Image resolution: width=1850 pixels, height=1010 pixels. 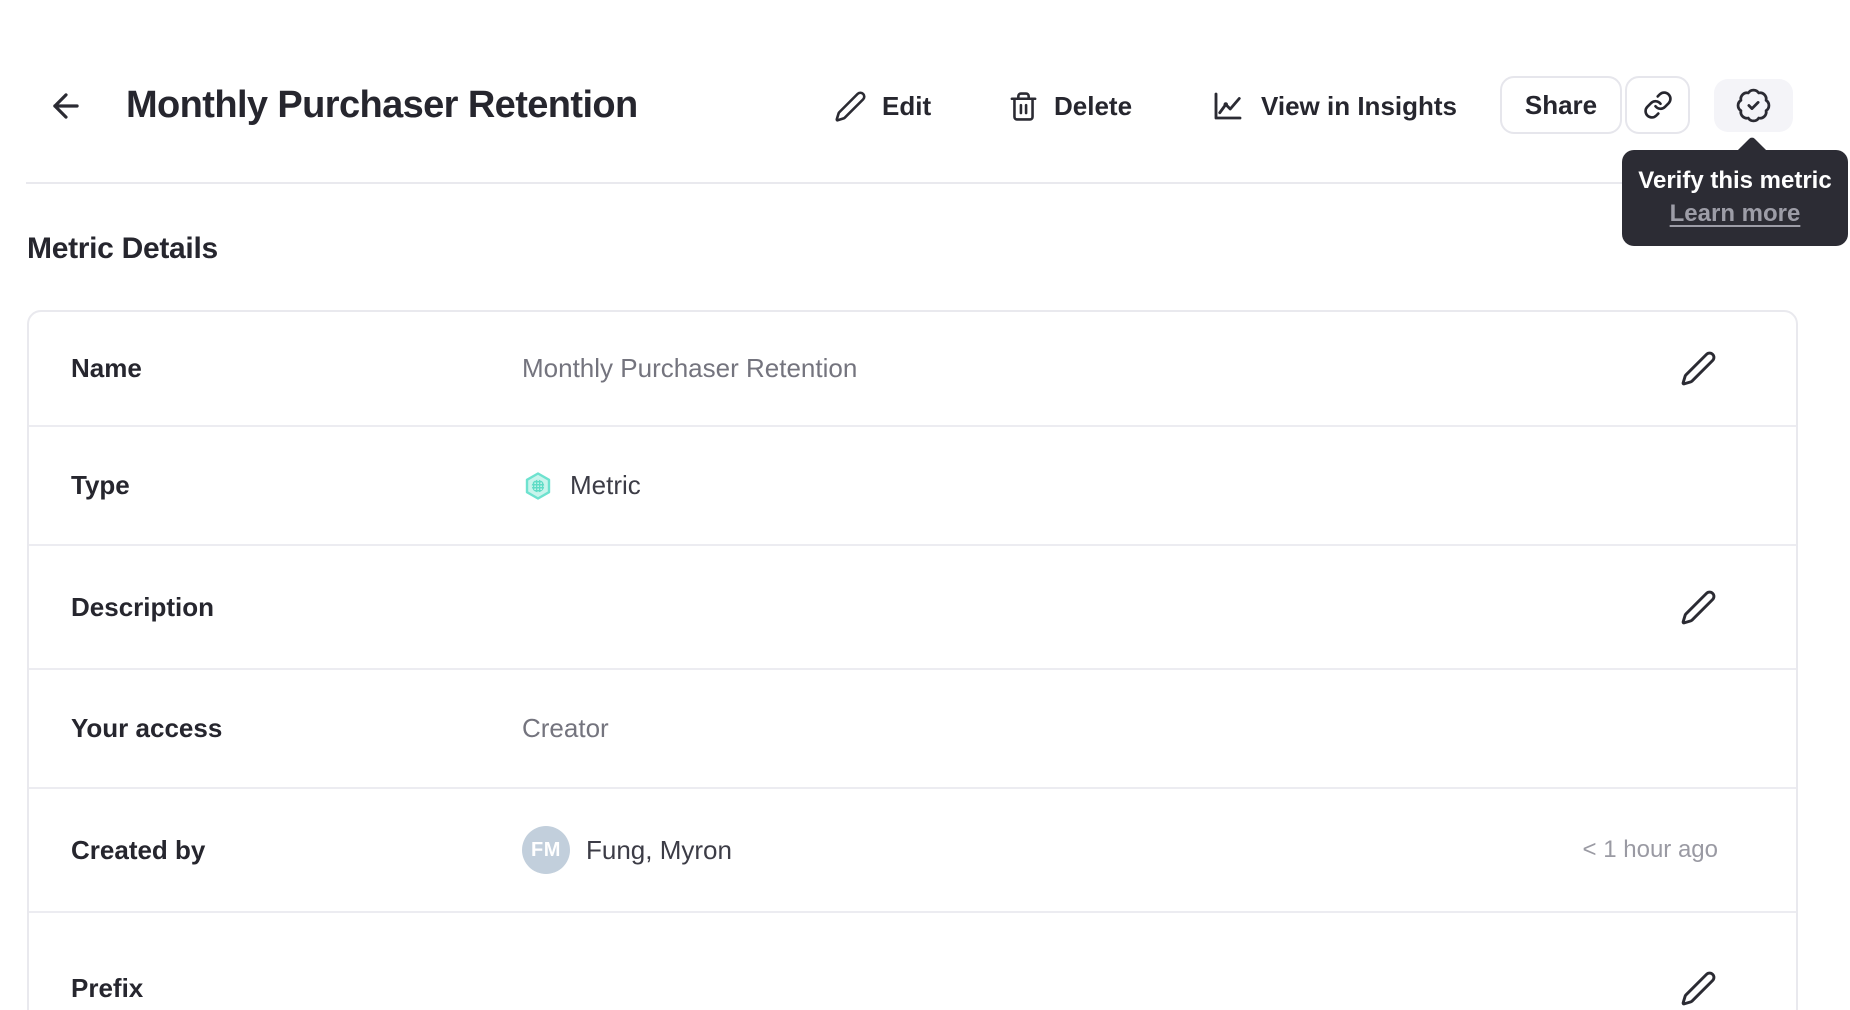 I want to click on detail-row-created-by: Created by FM Fung, Myron < 1 hour ago, so click(x=912, y=851).